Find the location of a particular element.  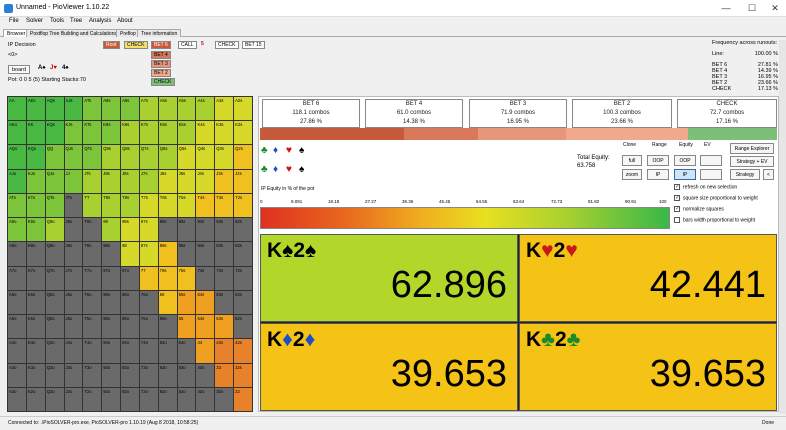

hand-cell: J3s is located at coordinates (224, 181).